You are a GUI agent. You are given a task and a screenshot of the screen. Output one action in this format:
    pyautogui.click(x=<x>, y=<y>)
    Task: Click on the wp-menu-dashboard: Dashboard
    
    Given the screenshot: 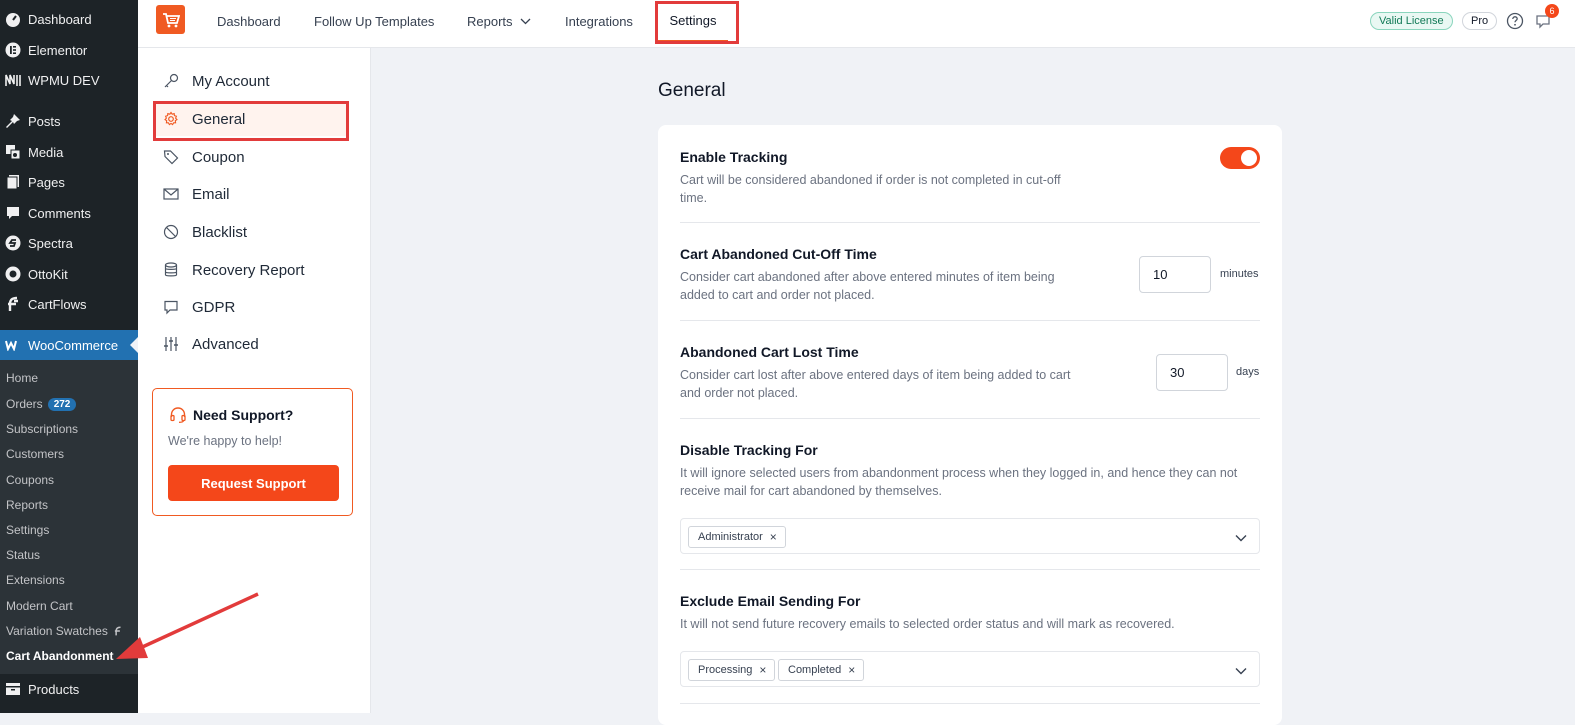 What is the action you would take?
    pyautogui.click(x=69, y=19)
    